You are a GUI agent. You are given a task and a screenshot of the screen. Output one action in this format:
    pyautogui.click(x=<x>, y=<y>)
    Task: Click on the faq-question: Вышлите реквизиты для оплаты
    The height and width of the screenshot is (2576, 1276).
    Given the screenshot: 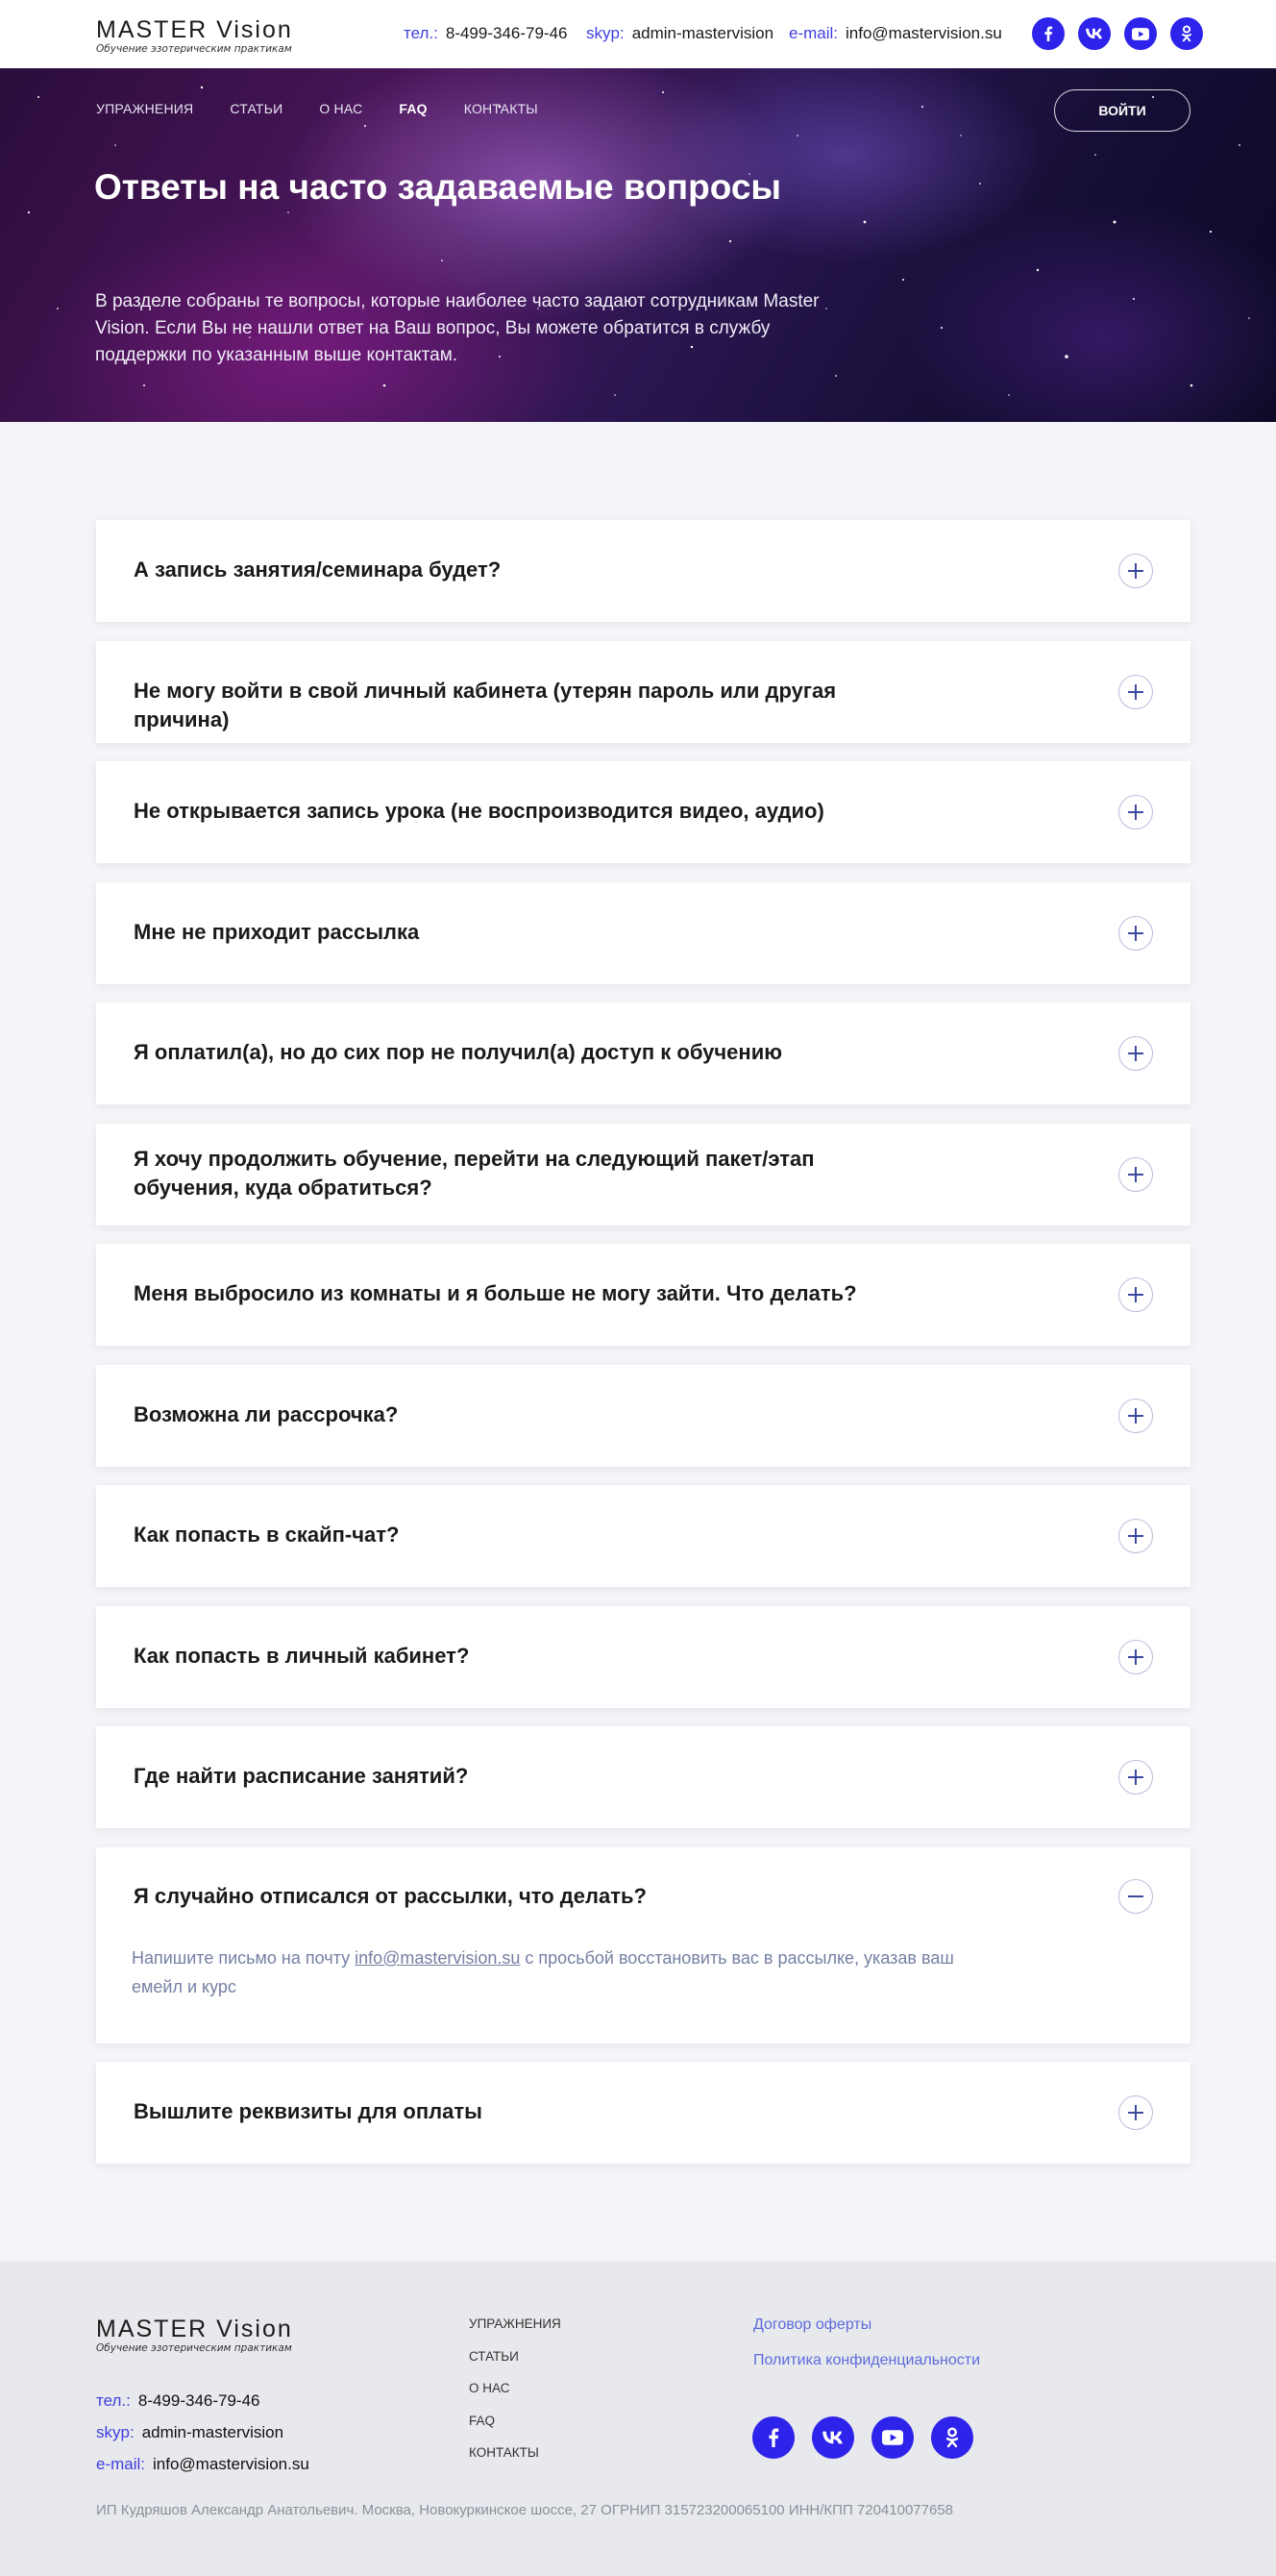 What is the action you would take?
    pyautogui.click(x=499, y=2111)
    